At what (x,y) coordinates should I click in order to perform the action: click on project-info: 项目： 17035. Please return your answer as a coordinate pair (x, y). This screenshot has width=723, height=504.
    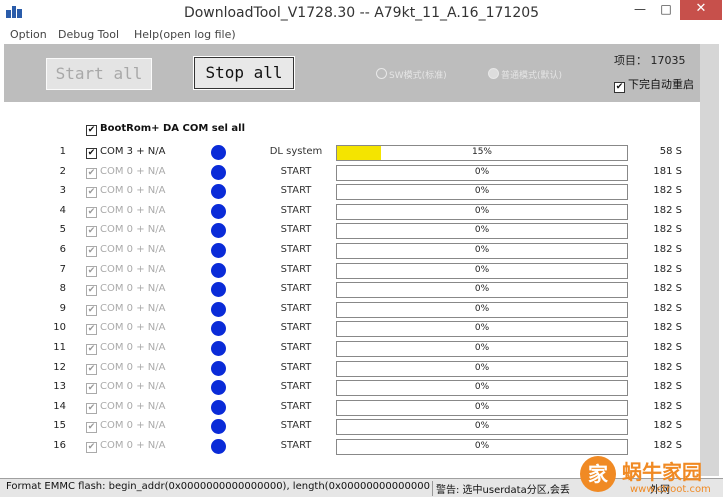
    Looking at the image, I should click on (650, 60).